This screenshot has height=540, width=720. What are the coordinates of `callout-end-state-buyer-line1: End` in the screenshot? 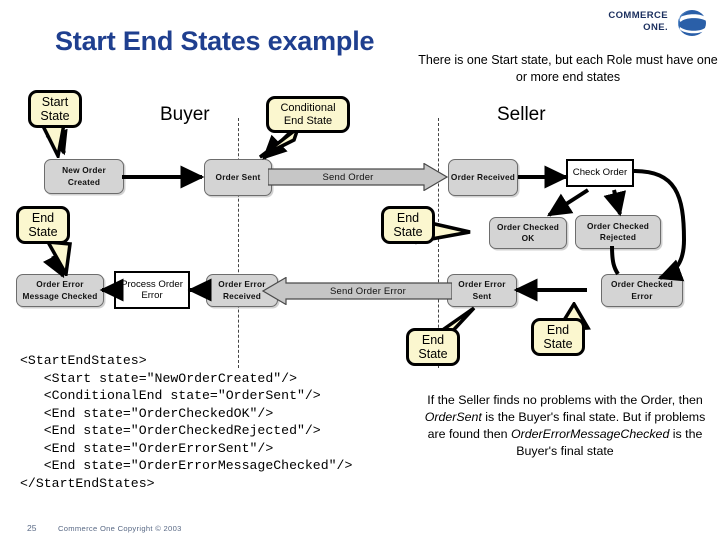 It's located at (43, 218).